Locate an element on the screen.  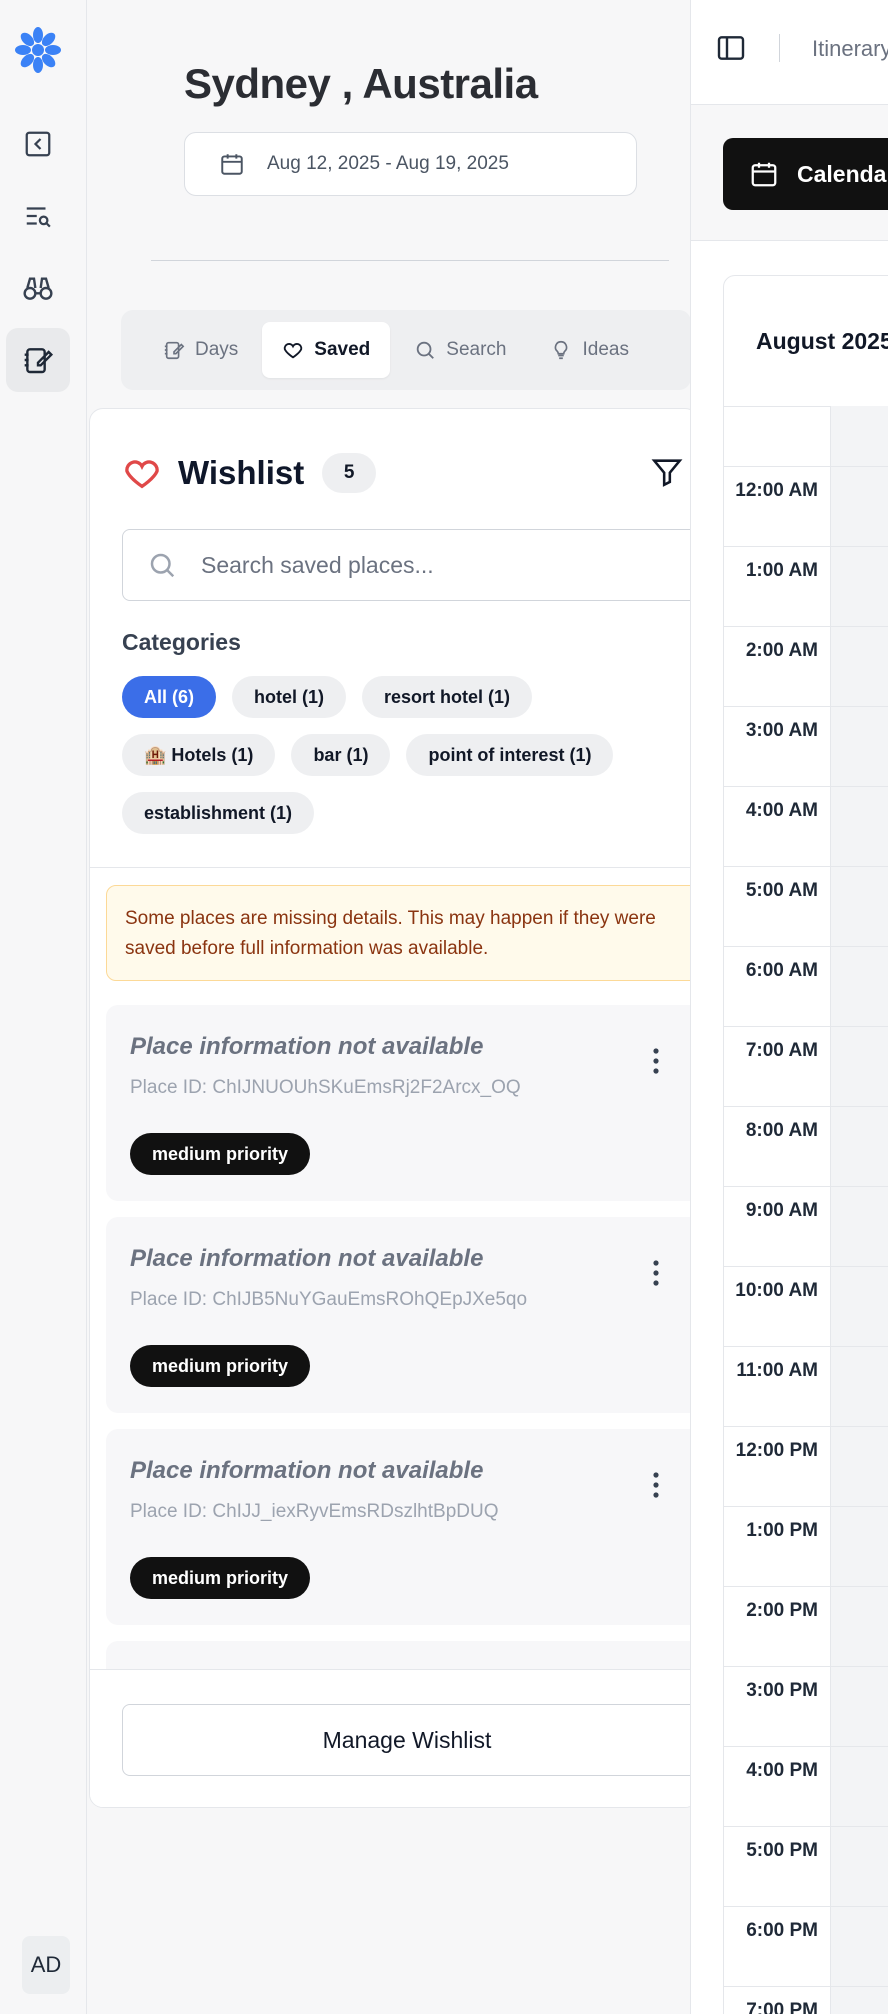
toggle-sidebar-button is located at coordinates (731, 50).